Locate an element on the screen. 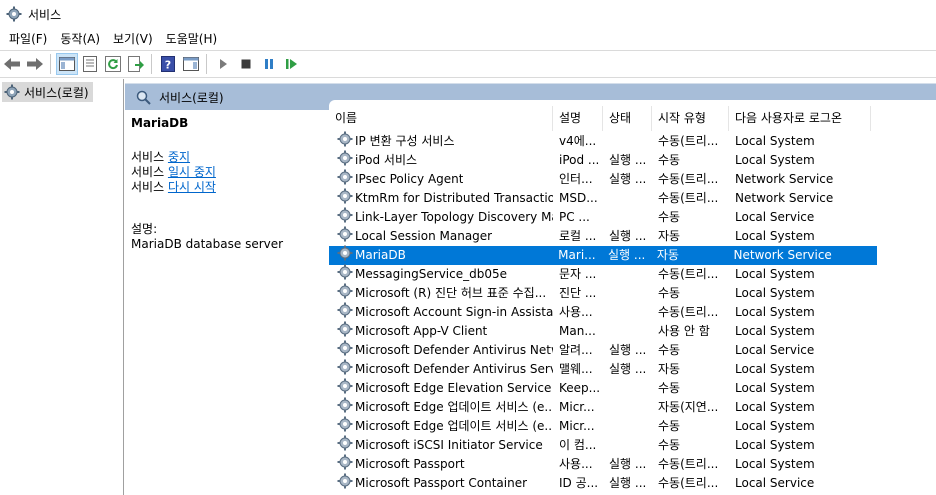 This screenshot has height=495, width=936. title-bar: 서비스 is located at coordinates (468, 14).